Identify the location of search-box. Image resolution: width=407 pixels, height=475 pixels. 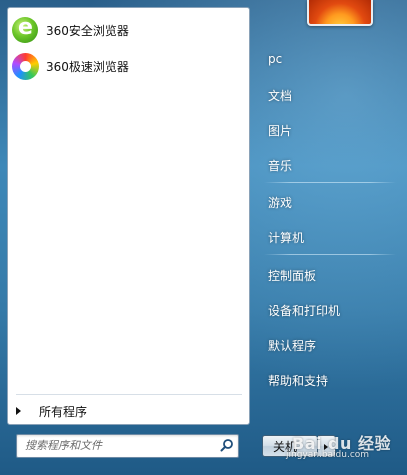
(127, 446).